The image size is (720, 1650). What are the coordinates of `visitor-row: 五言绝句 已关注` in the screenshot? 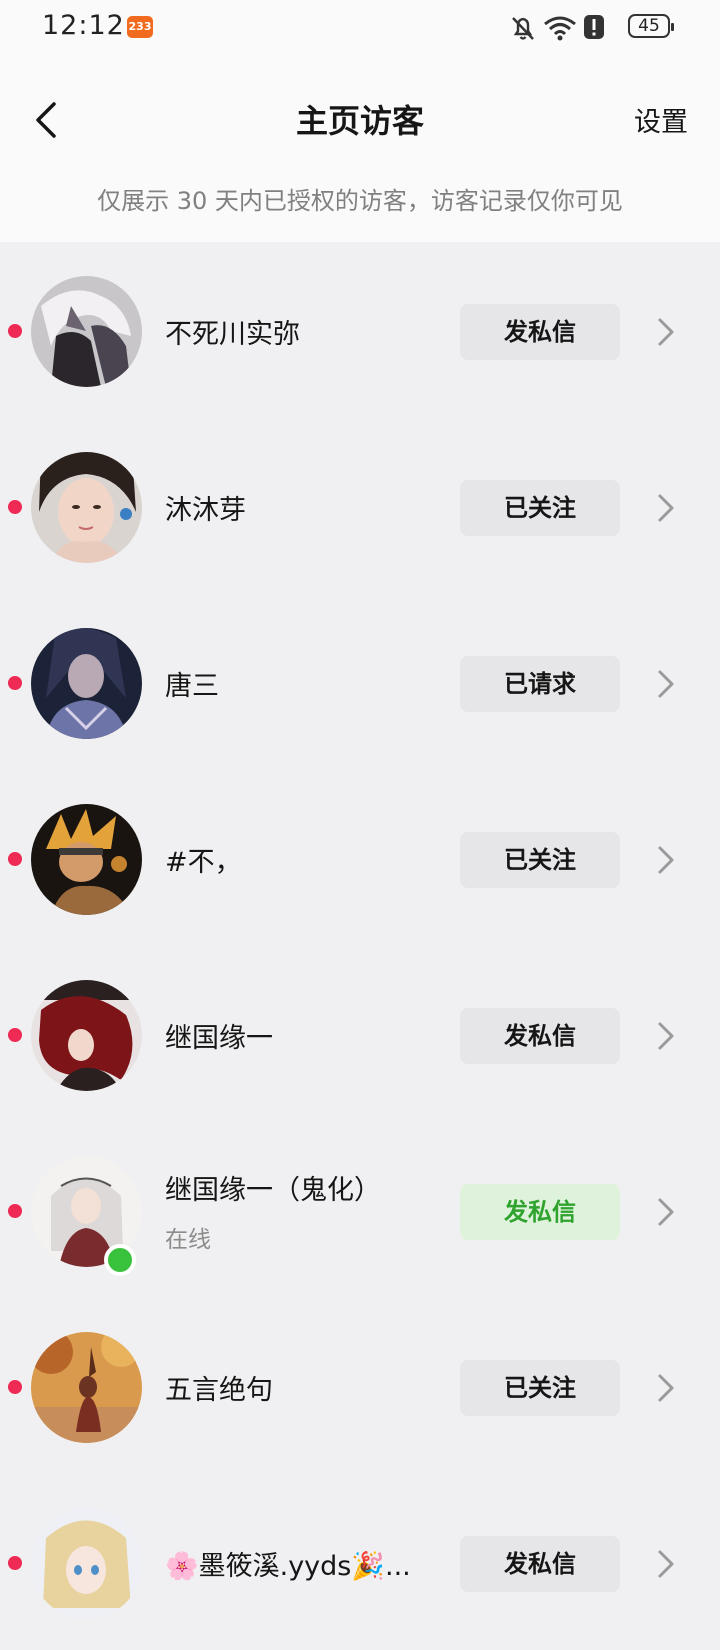 It's located at (360, 1386).